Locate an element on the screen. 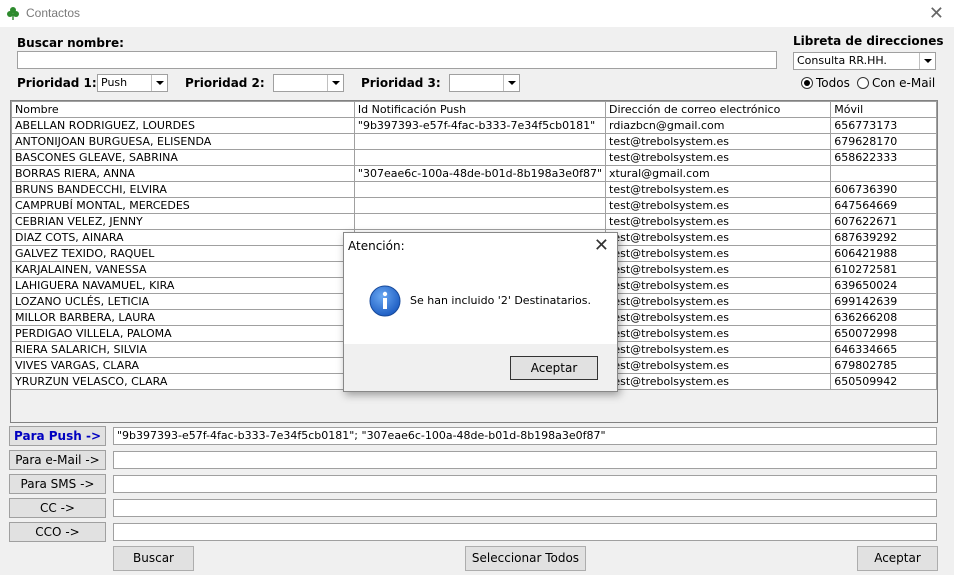 This screenshot has height=575, width=954. dialog-footer: Aceptar is located at coordinates (480, 367).